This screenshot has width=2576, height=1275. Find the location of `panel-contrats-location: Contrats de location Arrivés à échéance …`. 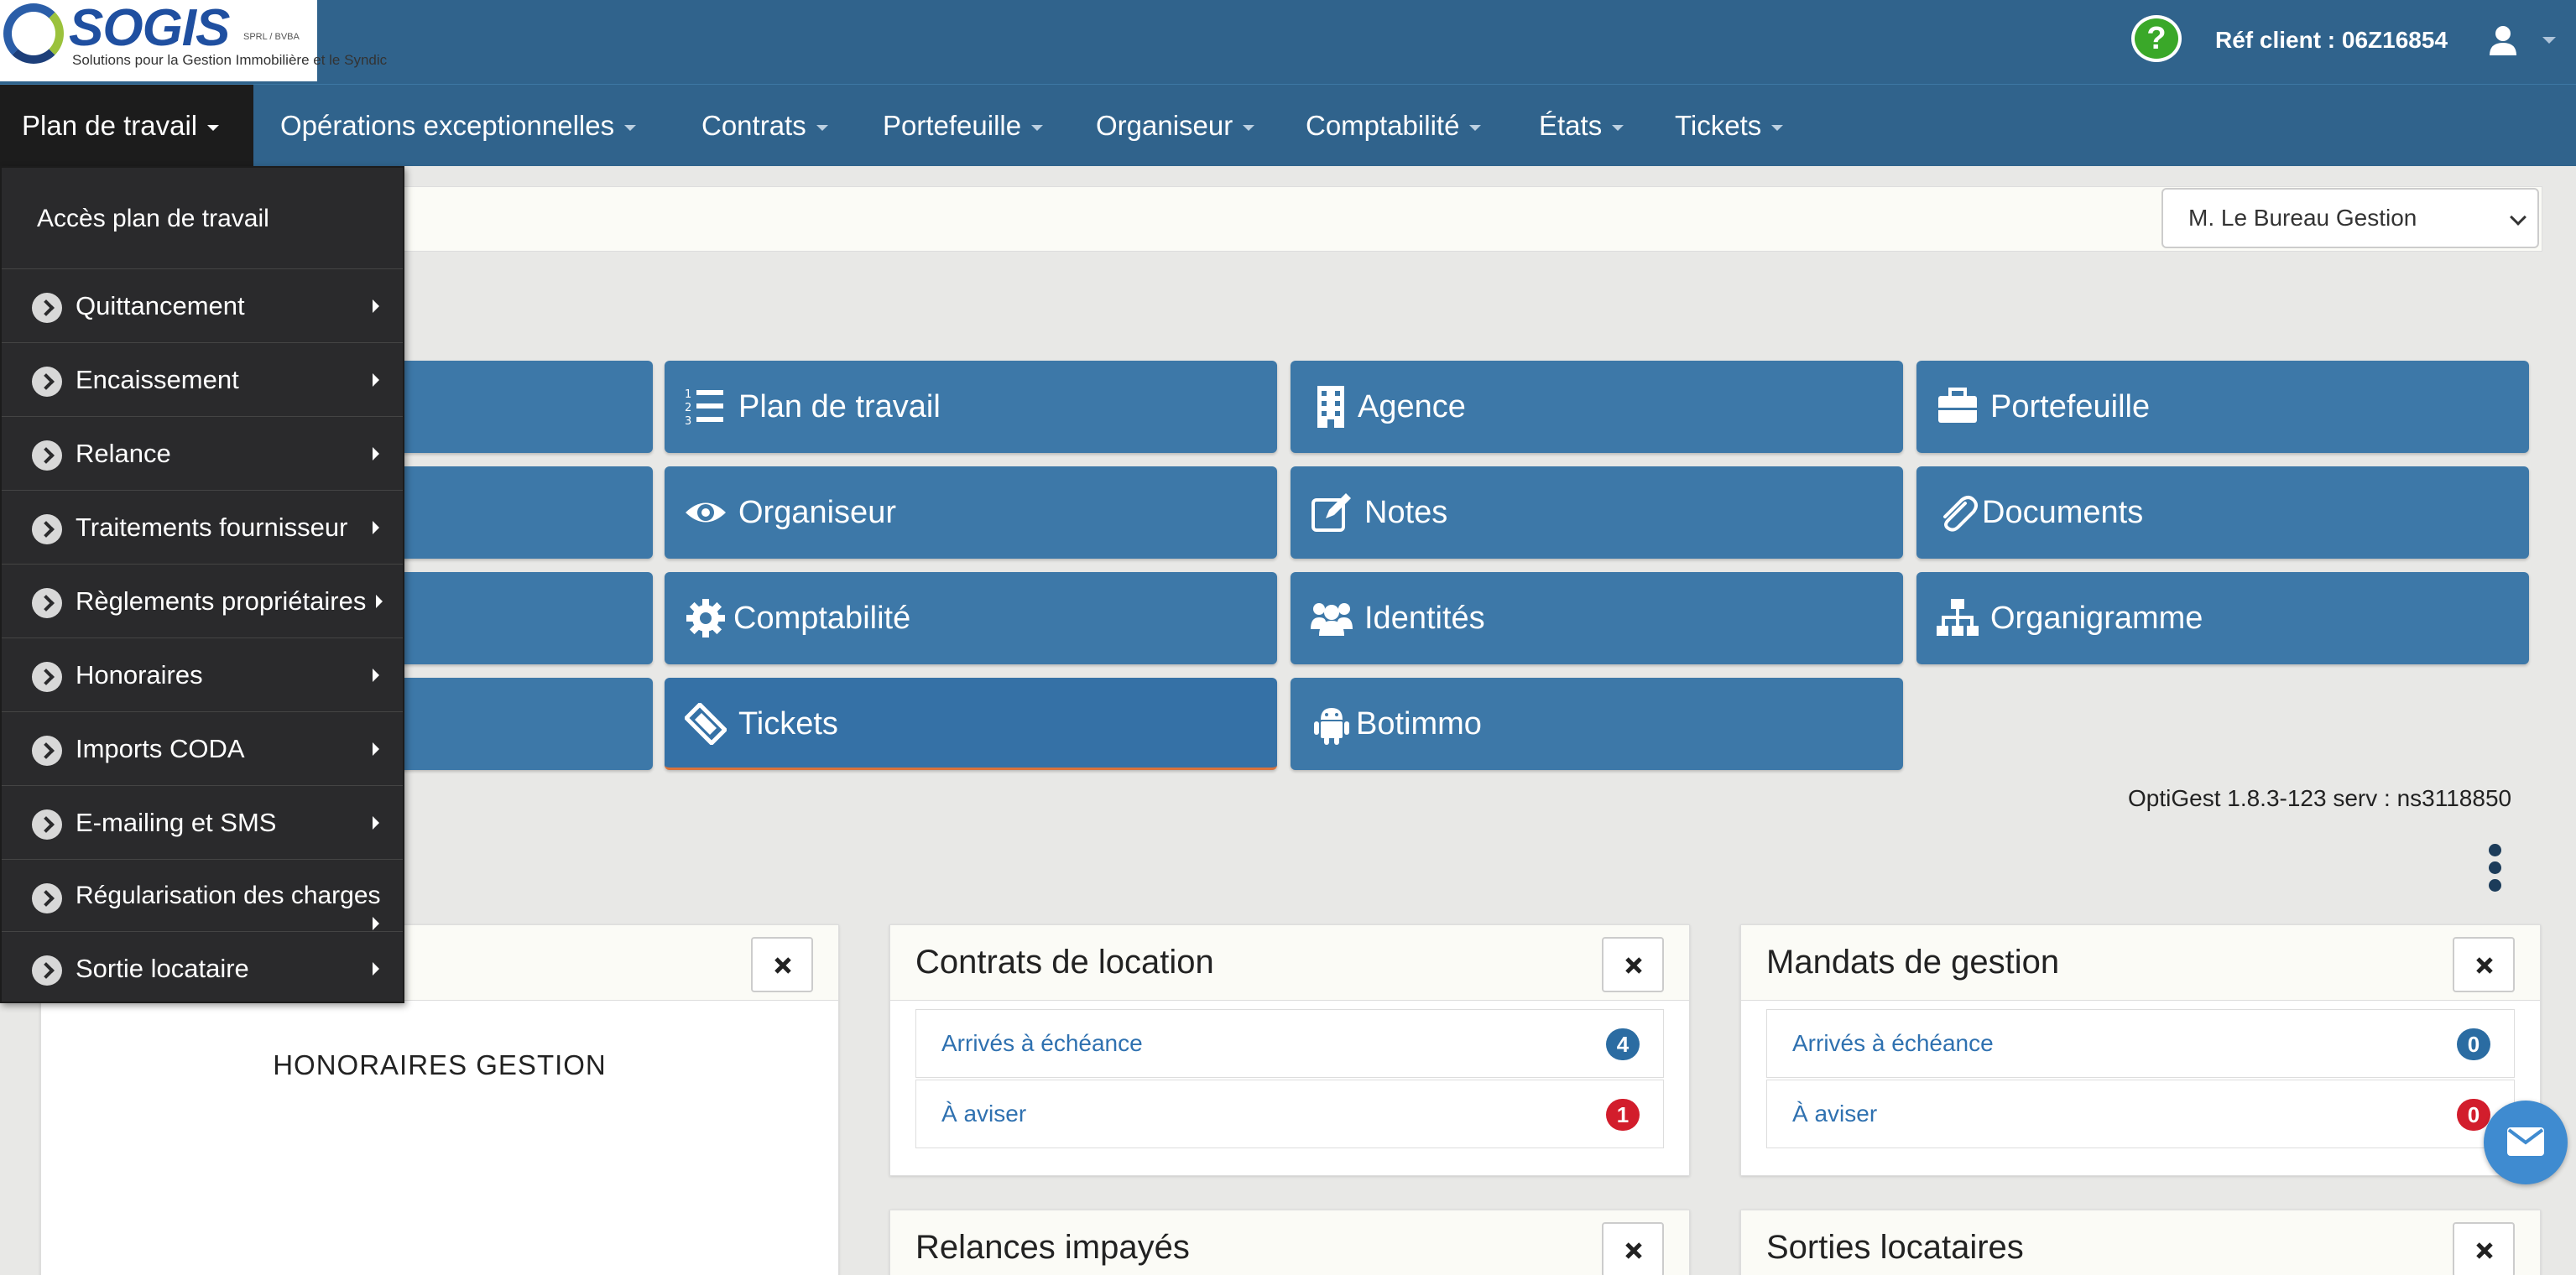

panel-contrats-location: Contrats de location Arrivés à échéance … is located at coordinates (1289, 1050).